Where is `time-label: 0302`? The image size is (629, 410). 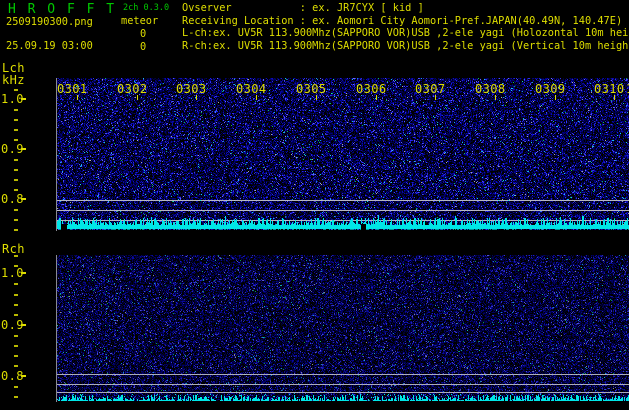
time-label: 0302 is located at coordinates (132, 89).